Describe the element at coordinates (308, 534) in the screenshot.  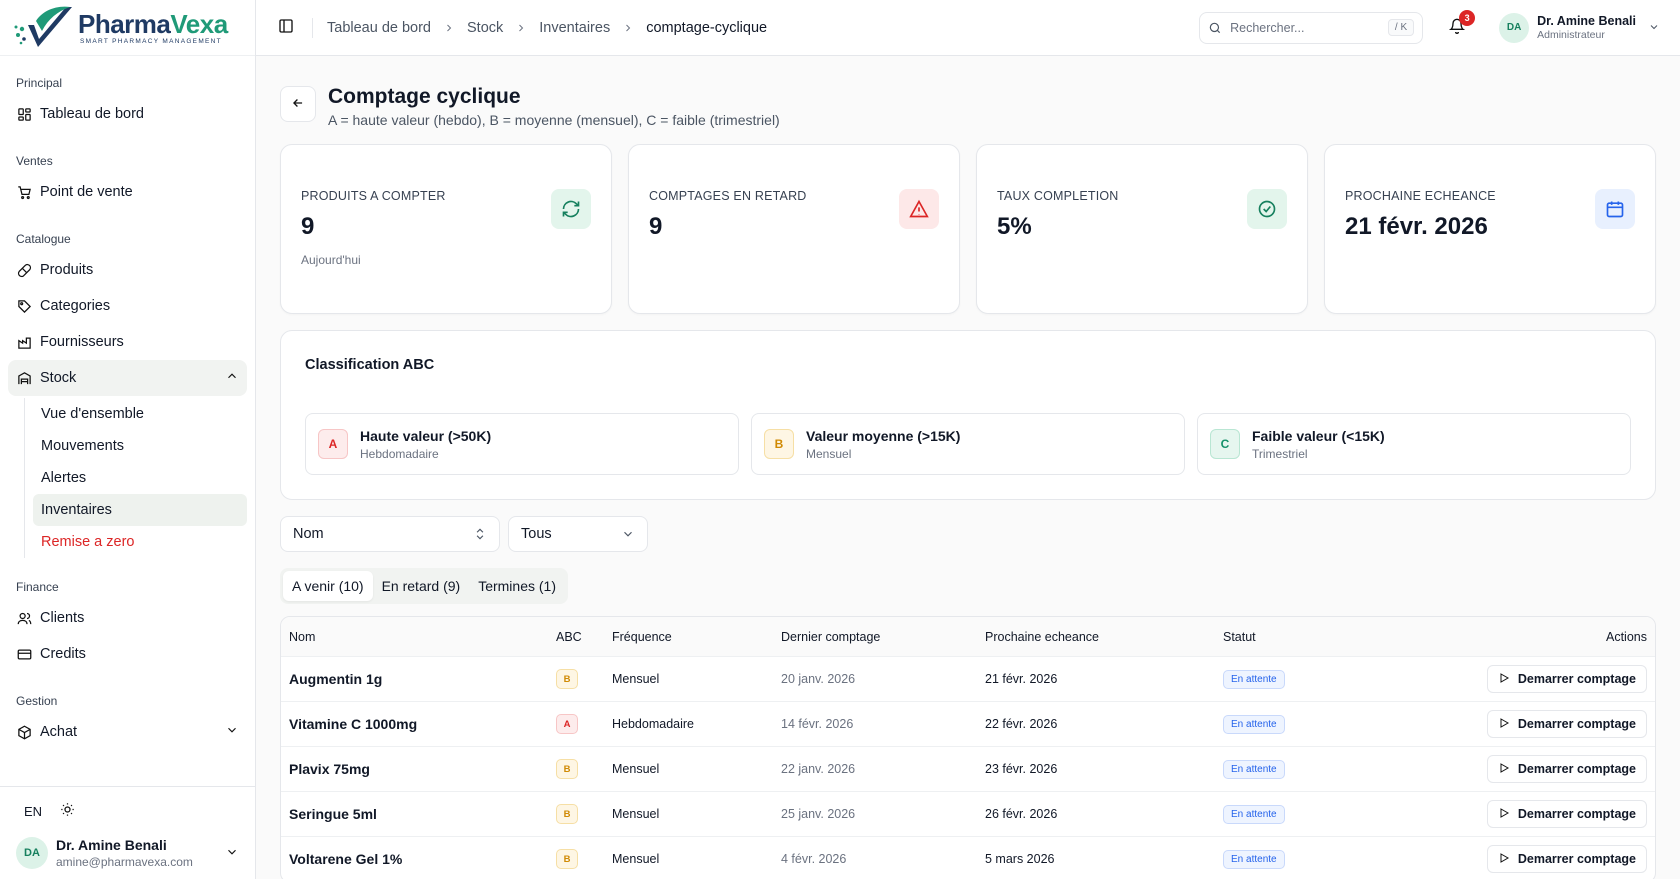
I see `sort-select-value: Nom` at that location.